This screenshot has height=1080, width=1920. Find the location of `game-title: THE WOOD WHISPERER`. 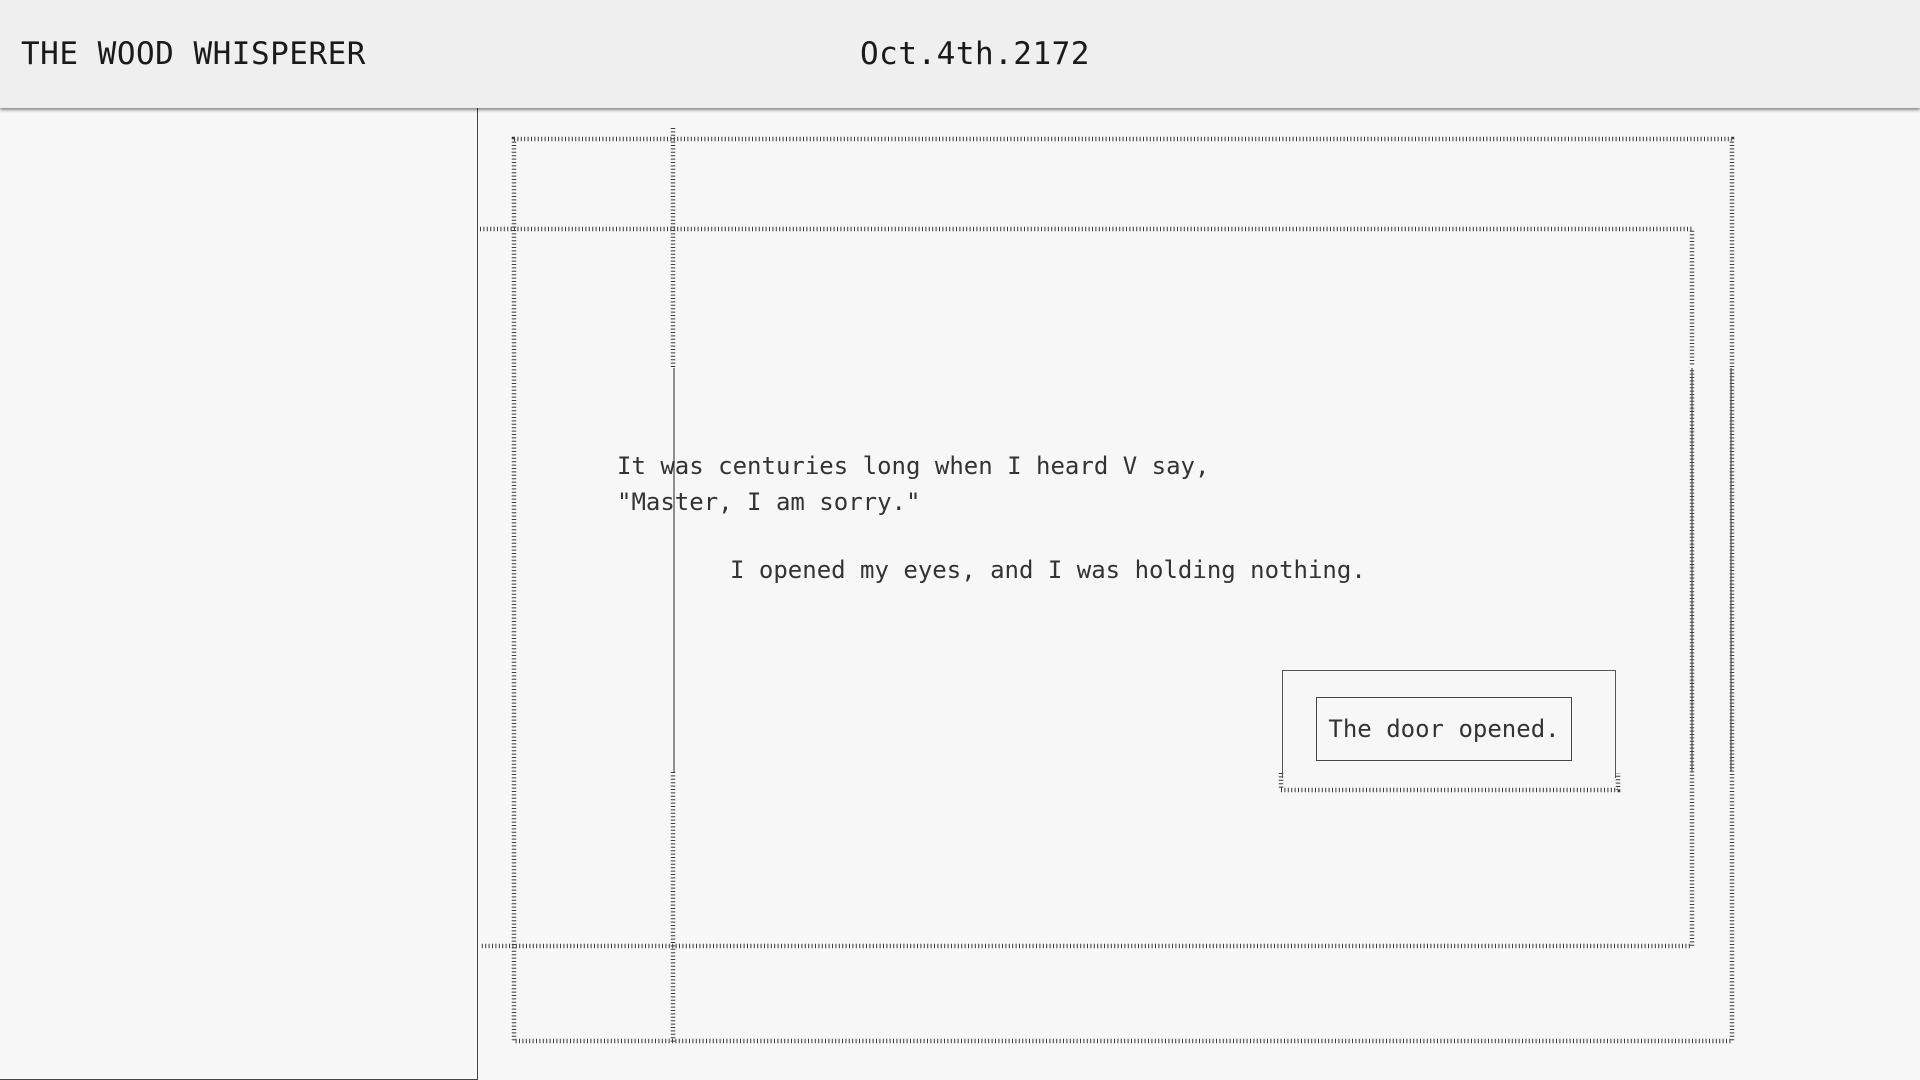

game-title: THE WOOD WHISPERER is located at coordinates (193, 54).